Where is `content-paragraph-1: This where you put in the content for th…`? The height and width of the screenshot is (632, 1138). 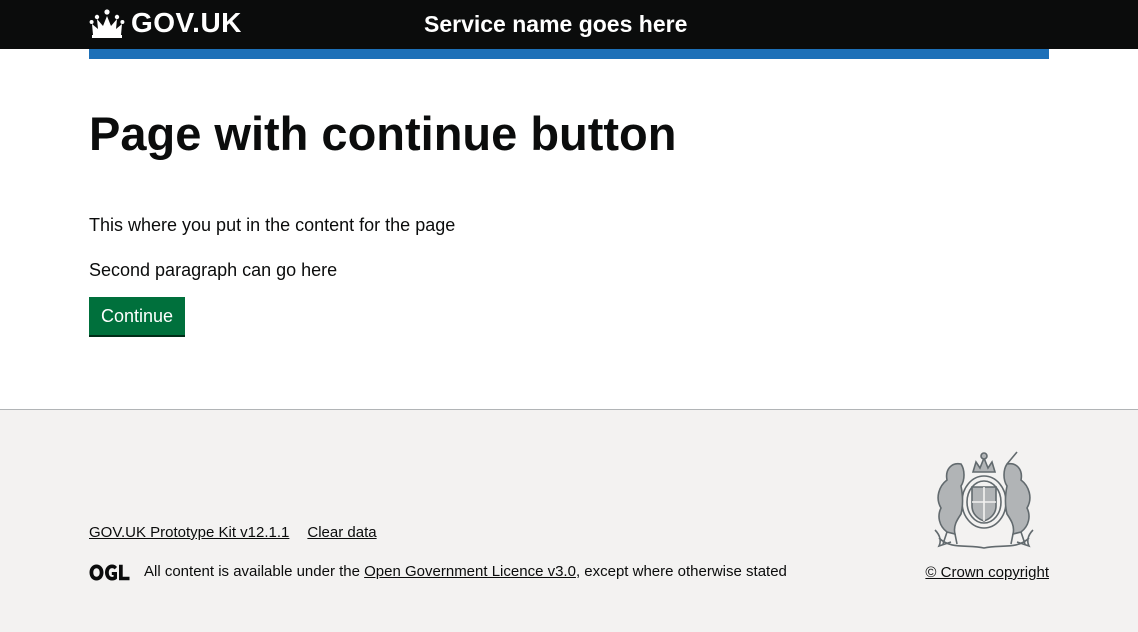
content-paragraph-1: This where you put in the content for th… is located at coordinates (272, 225).